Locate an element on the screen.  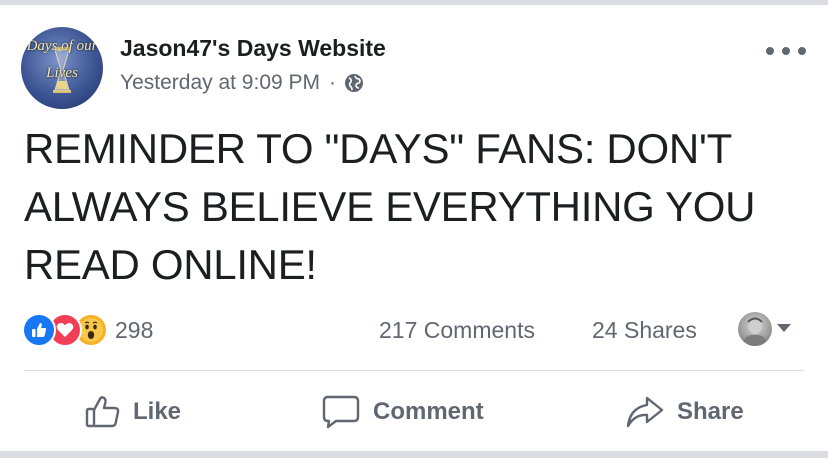
avatar-logo-text: Days of our Lives is located at coordinates (62, 59).